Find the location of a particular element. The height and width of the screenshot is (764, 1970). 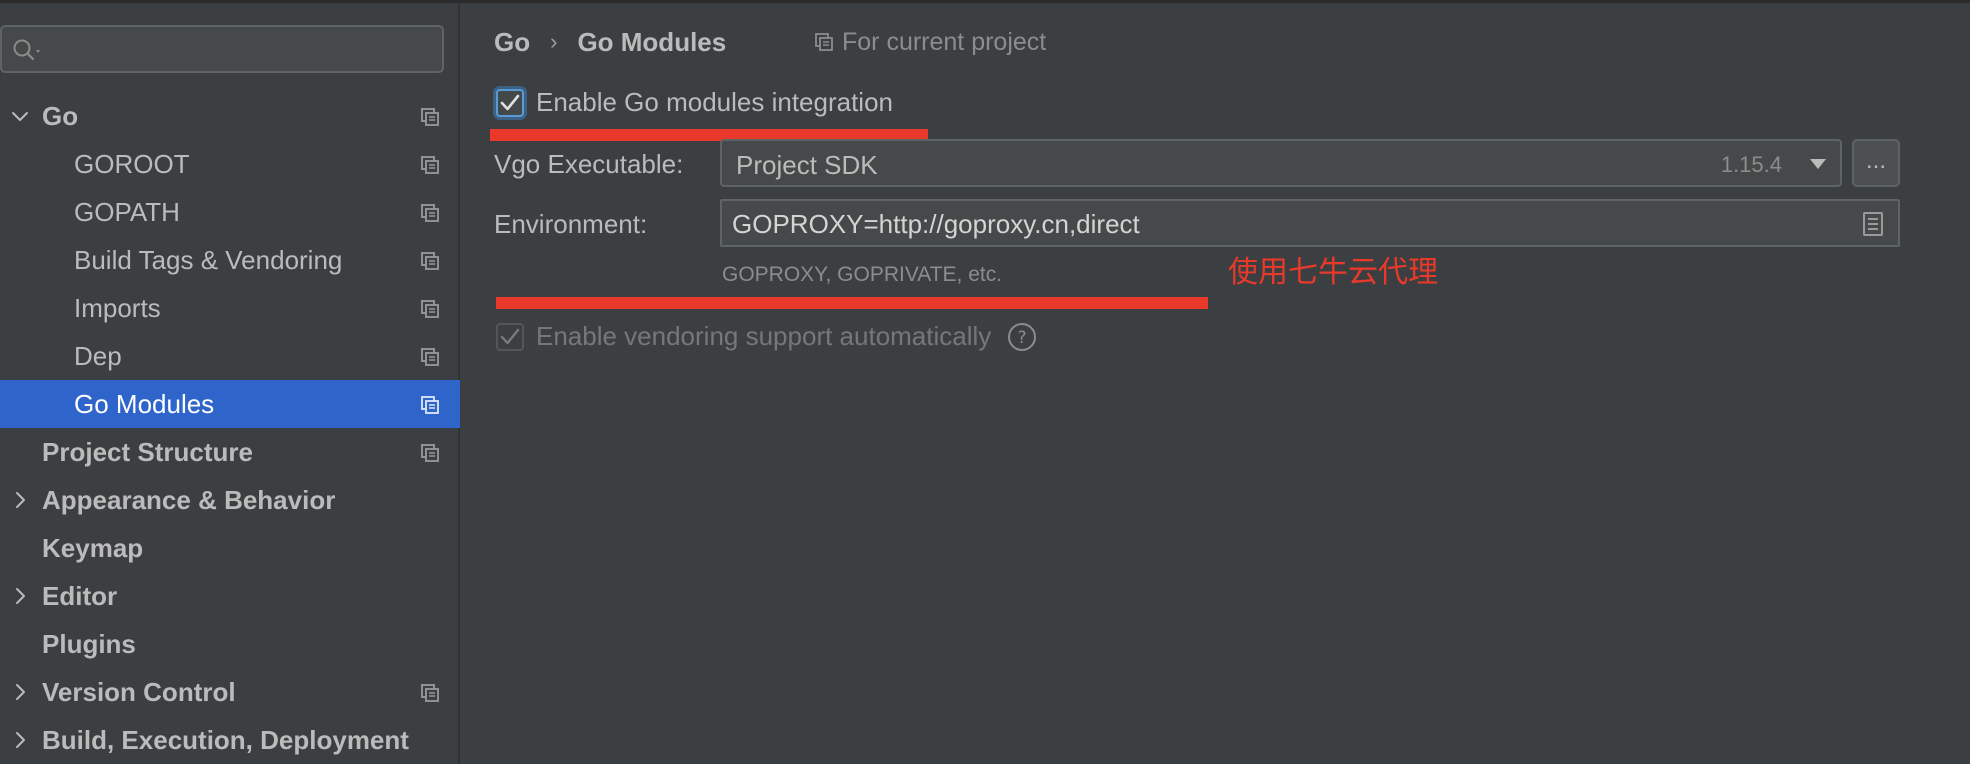

edit-environment-icon is located at coordinates (1873, 224).